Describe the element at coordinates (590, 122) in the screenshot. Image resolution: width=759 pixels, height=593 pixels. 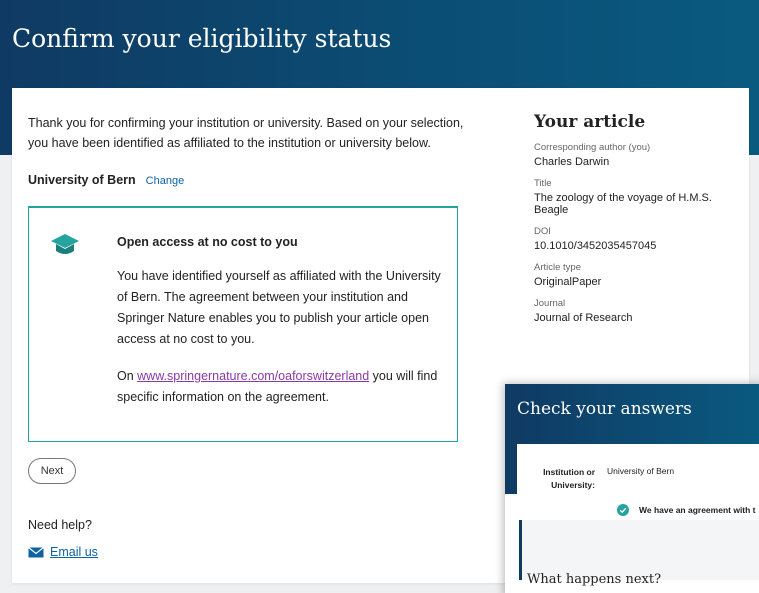
I see `article-heading: Your article` at that location.